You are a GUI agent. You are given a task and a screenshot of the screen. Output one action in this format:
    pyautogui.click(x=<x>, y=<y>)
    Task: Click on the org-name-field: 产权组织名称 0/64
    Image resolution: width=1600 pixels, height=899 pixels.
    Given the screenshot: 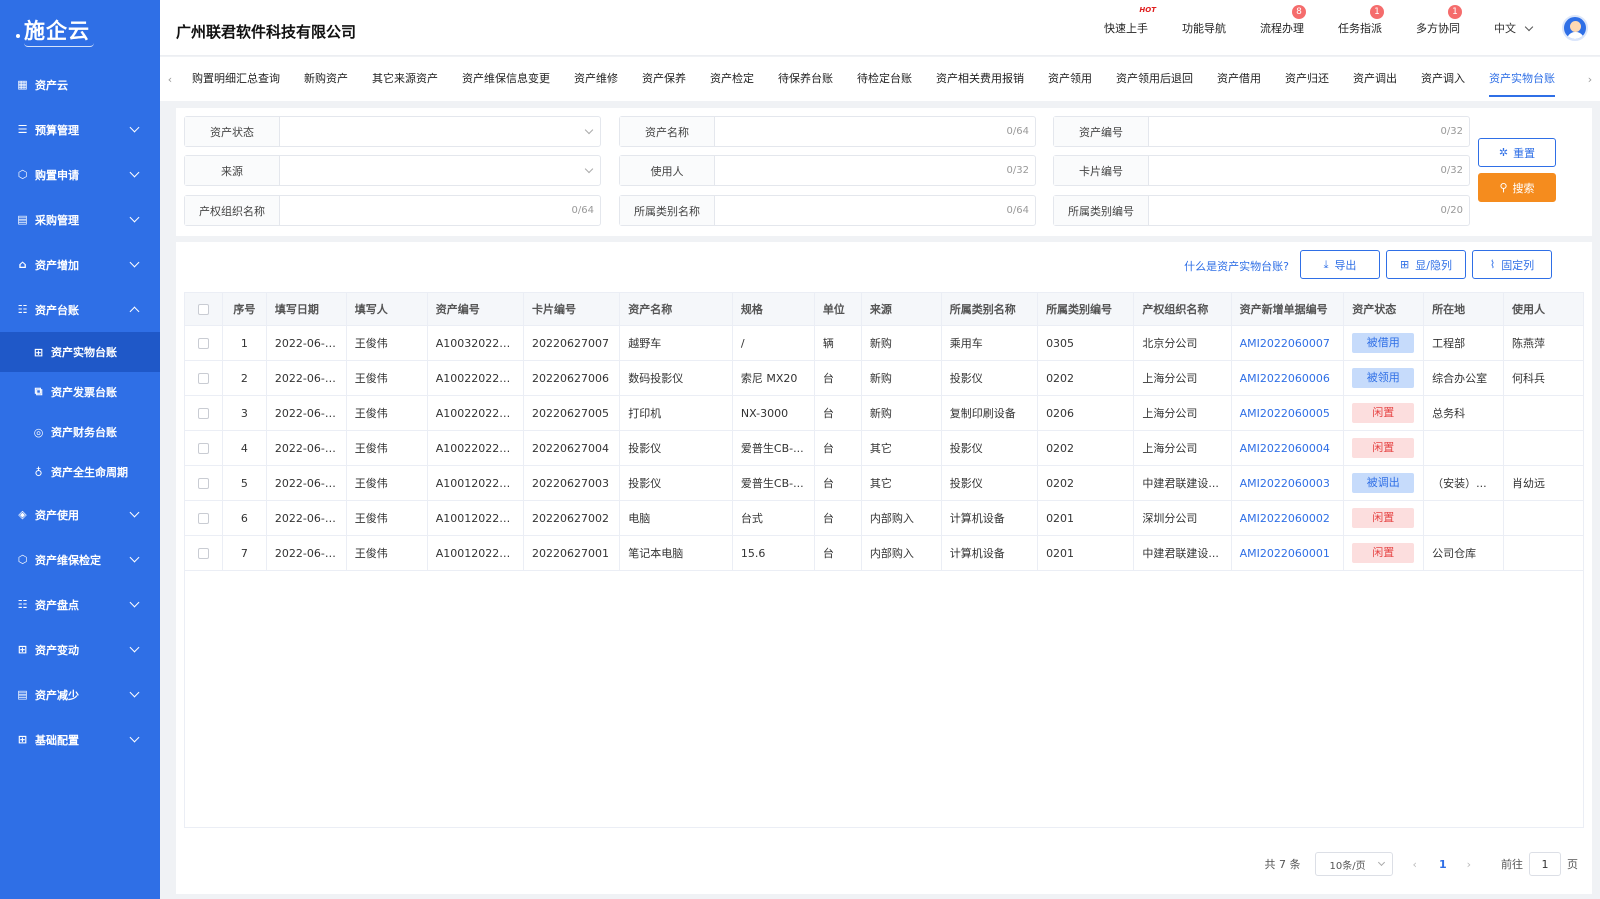 What is the action you would take?
    pyautogui.click(x=392, y=210)
    